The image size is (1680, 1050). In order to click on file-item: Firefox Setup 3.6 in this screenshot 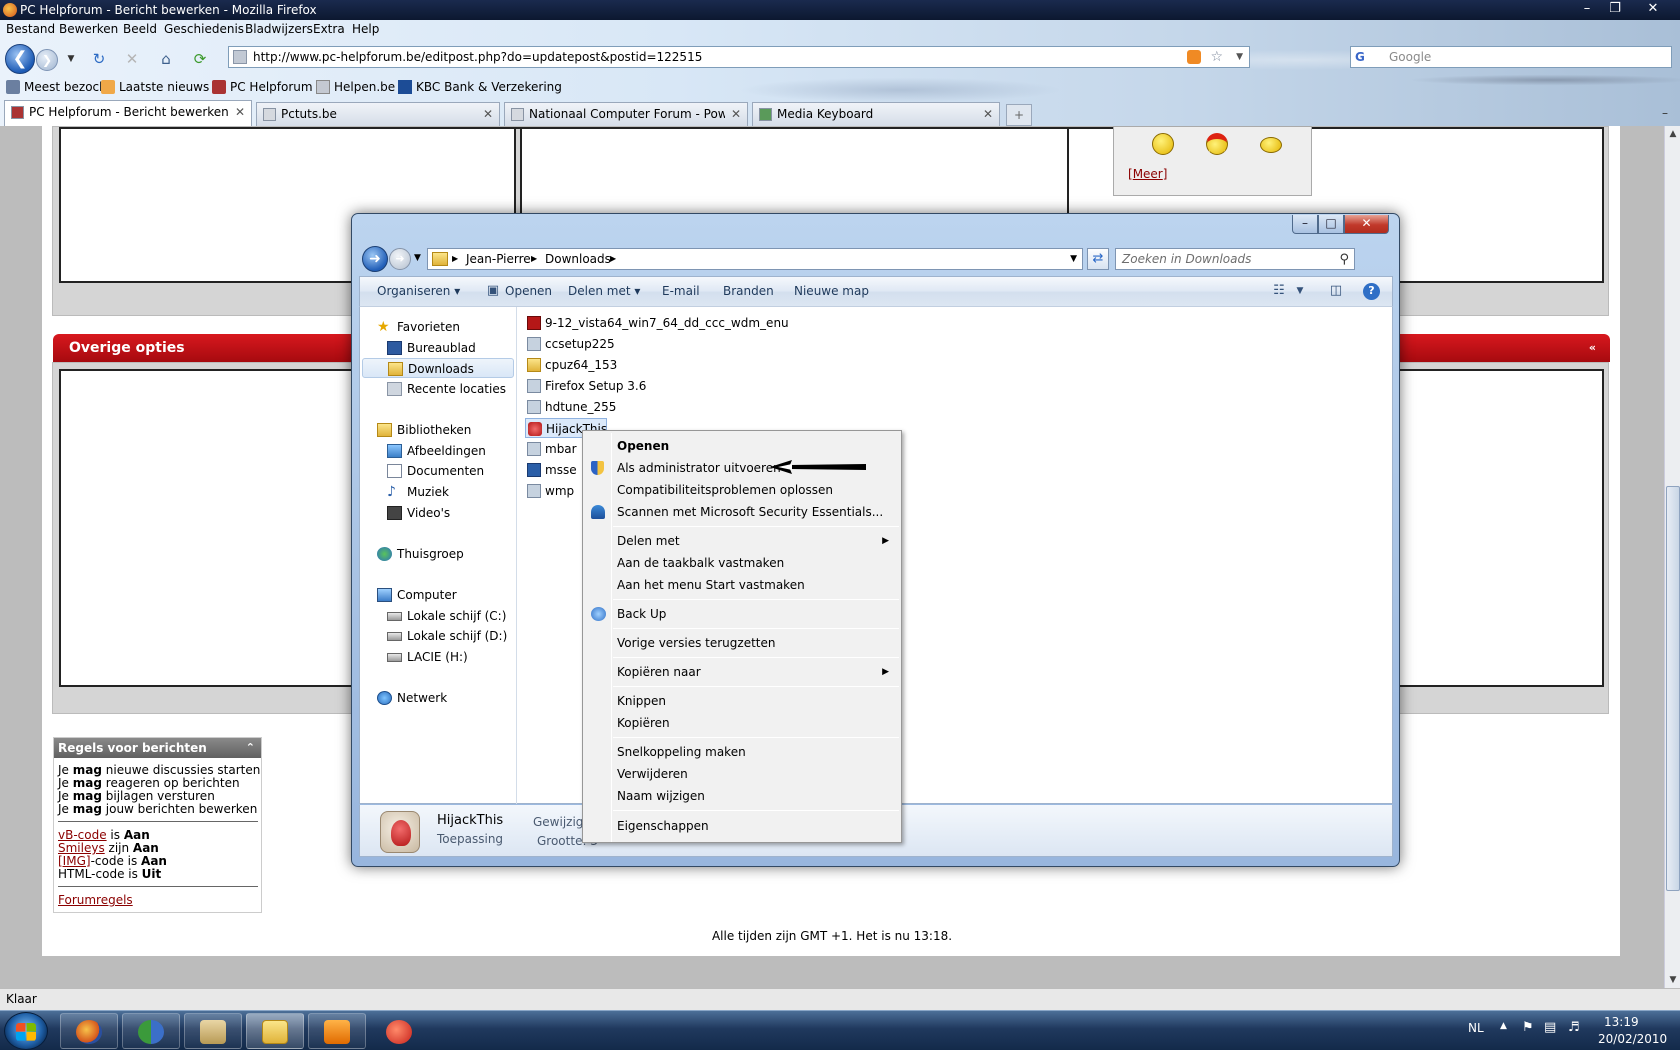, I will do `click(585, 386)`.